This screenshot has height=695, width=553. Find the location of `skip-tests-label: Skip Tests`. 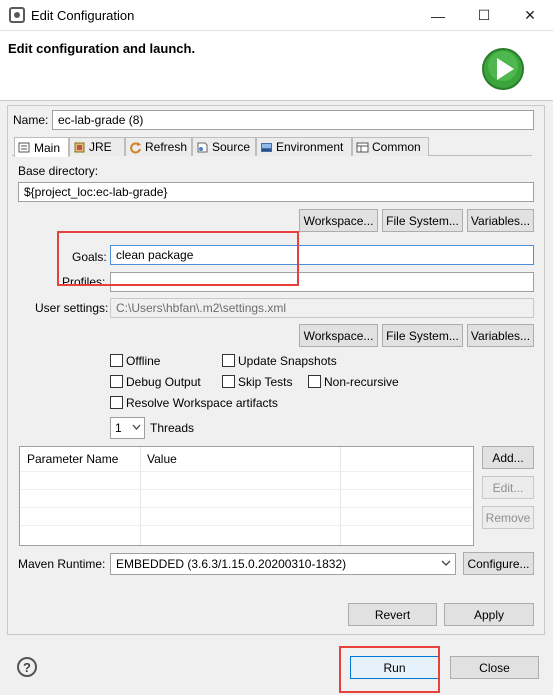

skip-tests-label: Skip Tests is located at coordinates (265, 382).